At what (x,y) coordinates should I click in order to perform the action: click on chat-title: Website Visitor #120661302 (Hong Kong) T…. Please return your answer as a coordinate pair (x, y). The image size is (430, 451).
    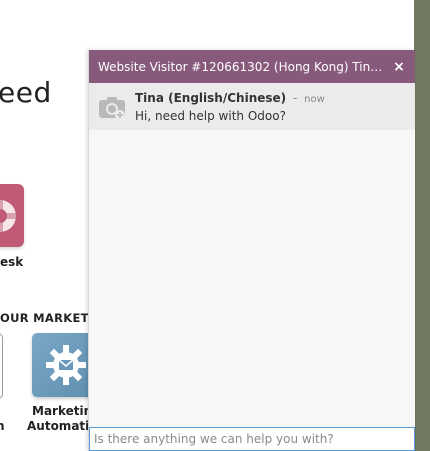
    Looking at the image, I should click on (242, 66).